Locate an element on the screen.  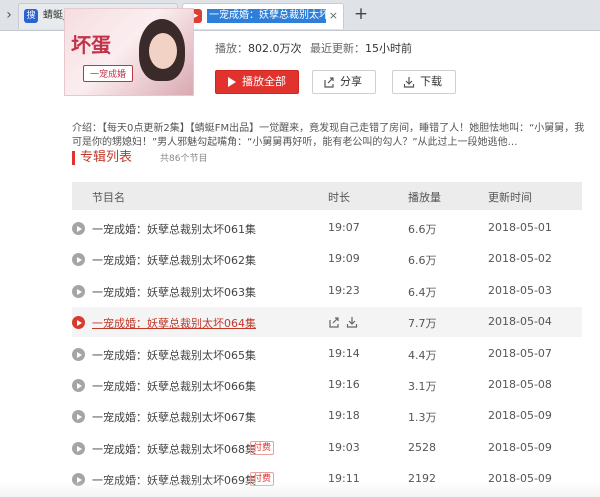
last-updated-value: 15小时前 is located at coordinates (388, 48).